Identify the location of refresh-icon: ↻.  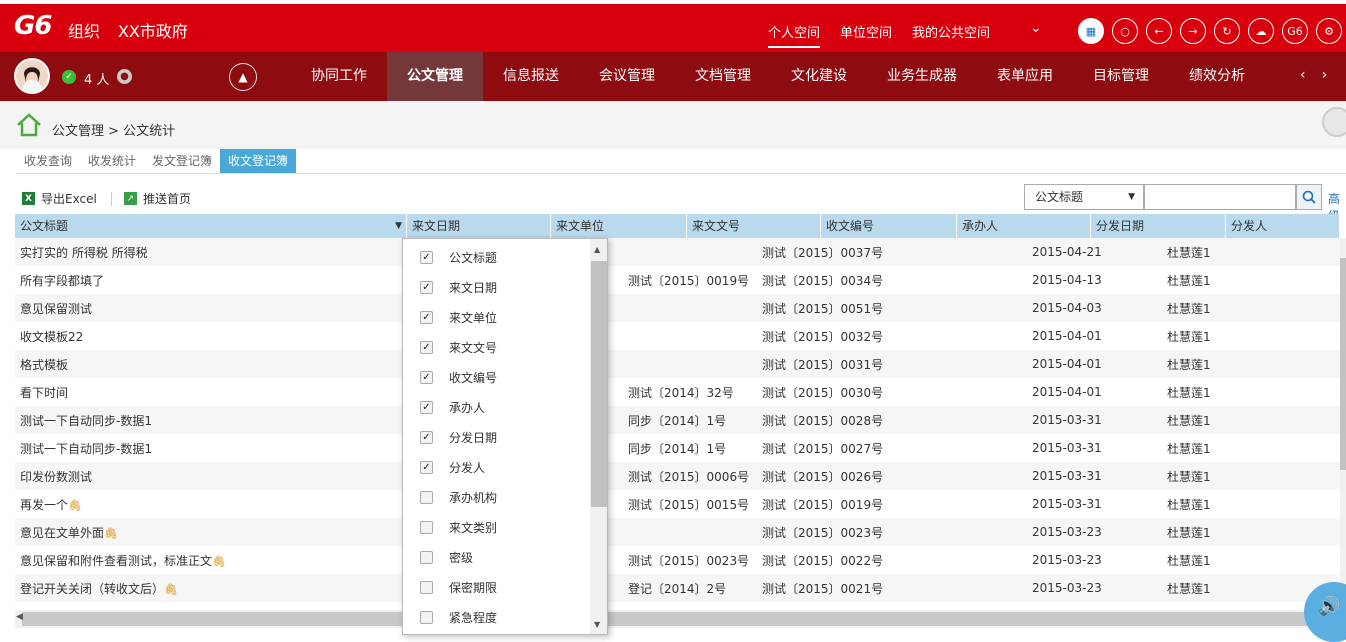
(1227, 31).